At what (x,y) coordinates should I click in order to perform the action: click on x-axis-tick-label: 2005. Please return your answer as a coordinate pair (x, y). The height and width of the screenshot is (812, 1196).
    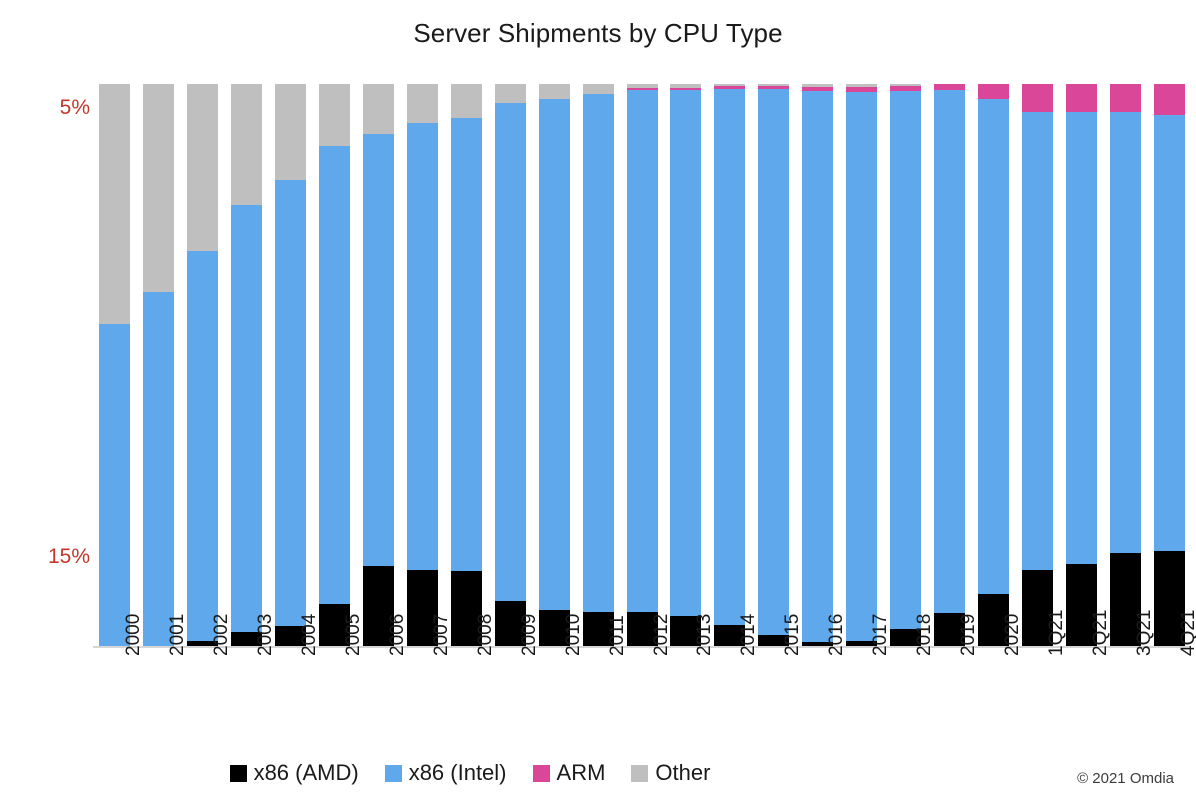
    Looking at the image, I should click on (353, 634).